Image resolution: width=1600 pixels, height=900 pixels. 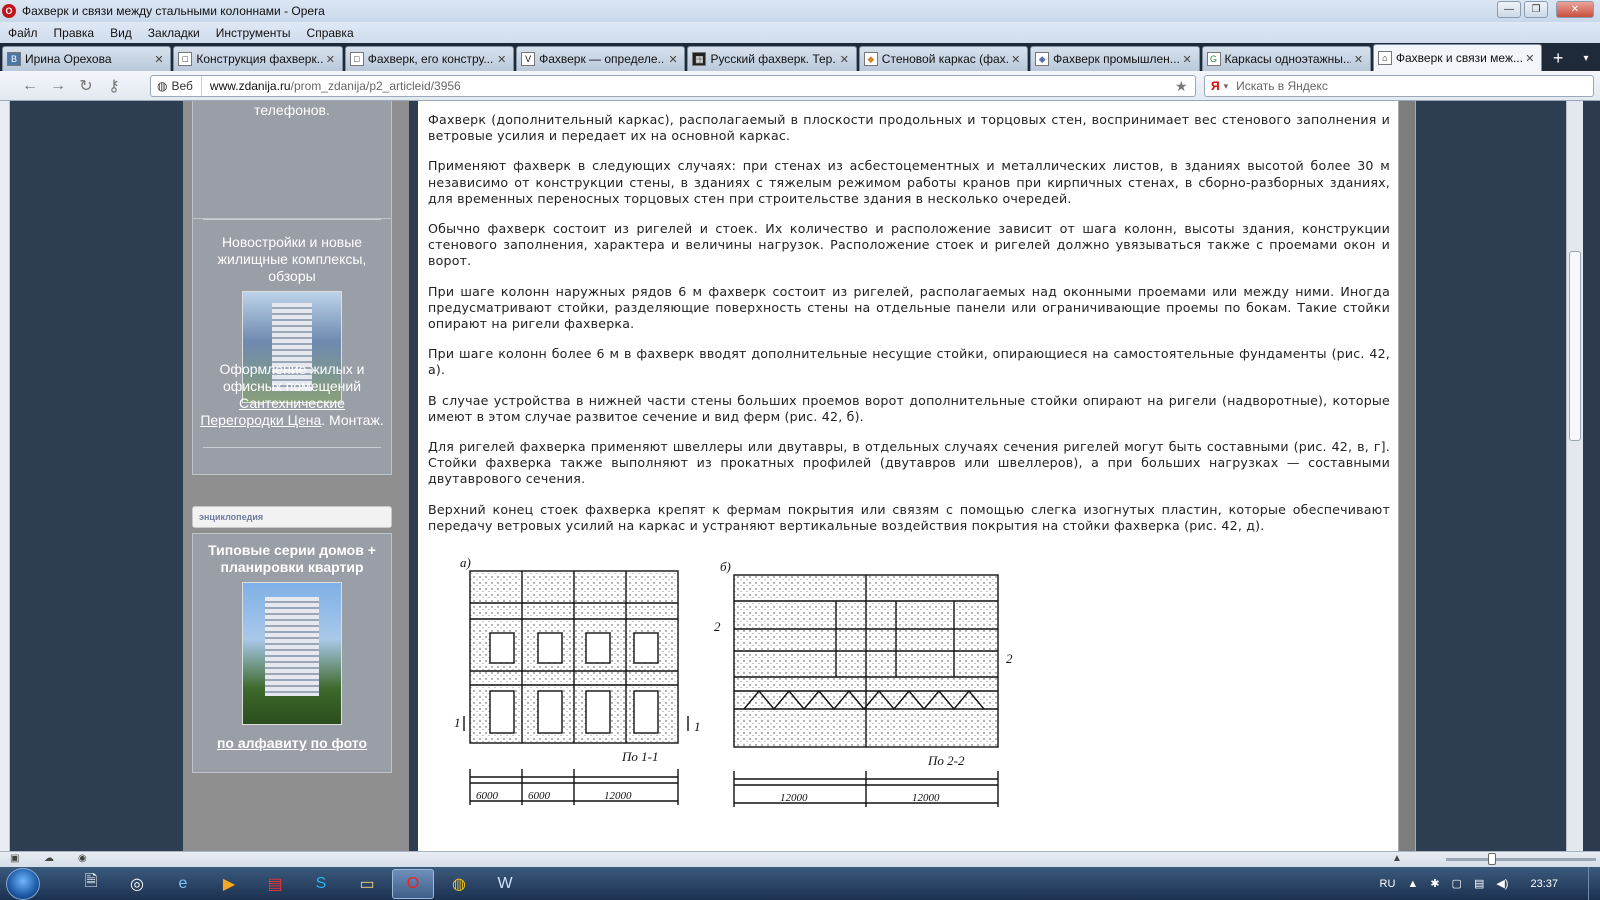 I want to click on tab-3: □ Фахверк, его констру... ✕, so click(x=429, y=58).